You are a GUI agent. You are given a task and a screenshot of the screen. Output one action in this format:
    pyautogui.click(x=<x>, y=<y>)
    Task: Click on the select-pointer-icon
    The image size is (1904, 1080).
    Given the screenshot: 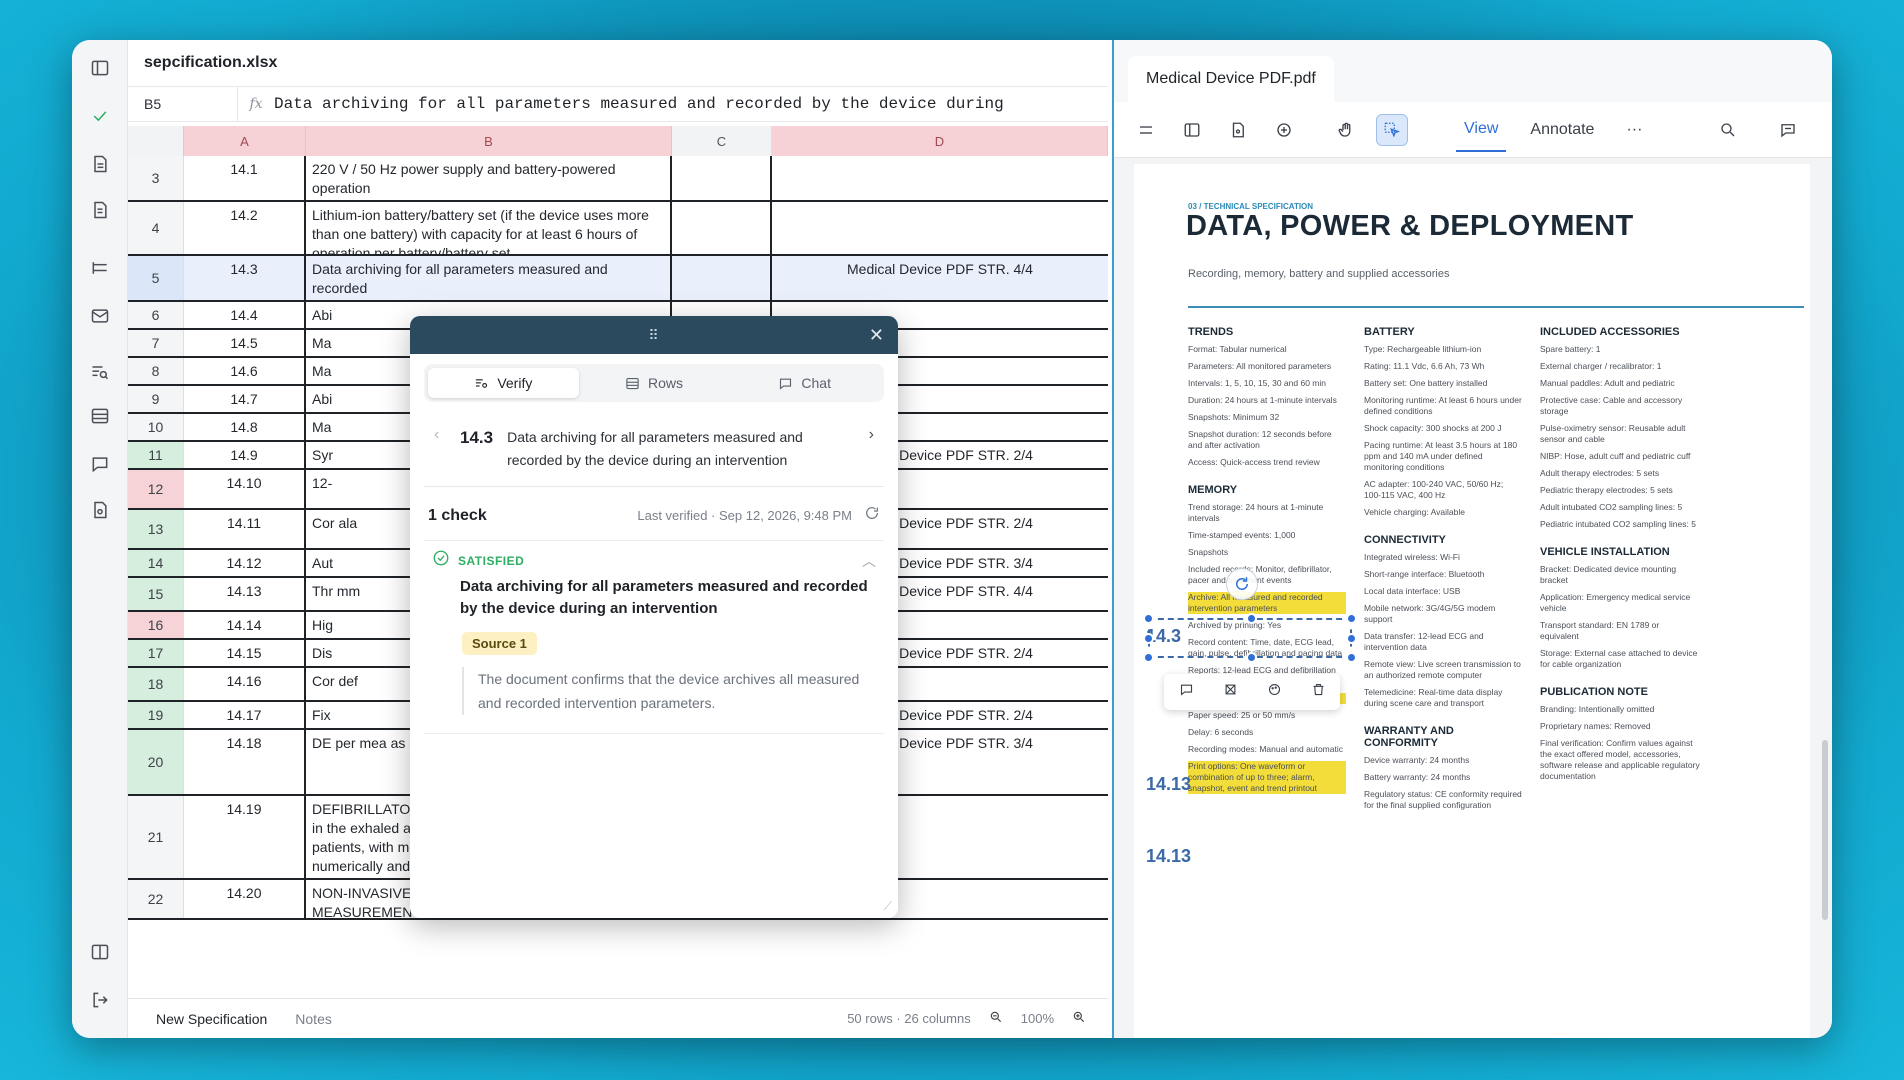 What is the action you would take?
    pyautogui.click(x=1392, y=129)
    